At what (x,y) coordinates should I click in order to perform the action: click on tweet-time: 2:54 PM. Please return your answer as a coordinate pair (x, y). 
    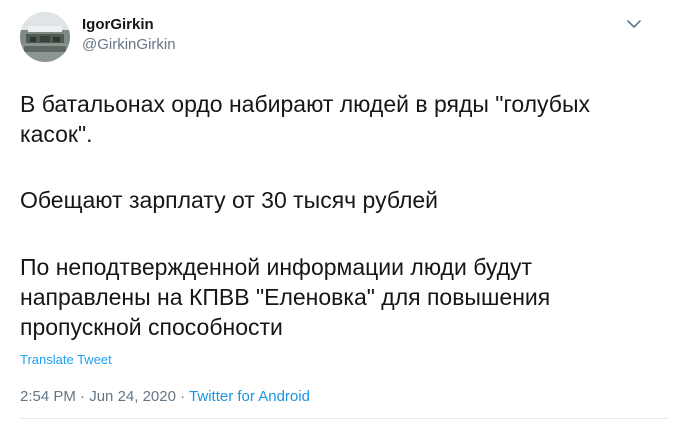
    Looking at the image, I should click on (48, 396).